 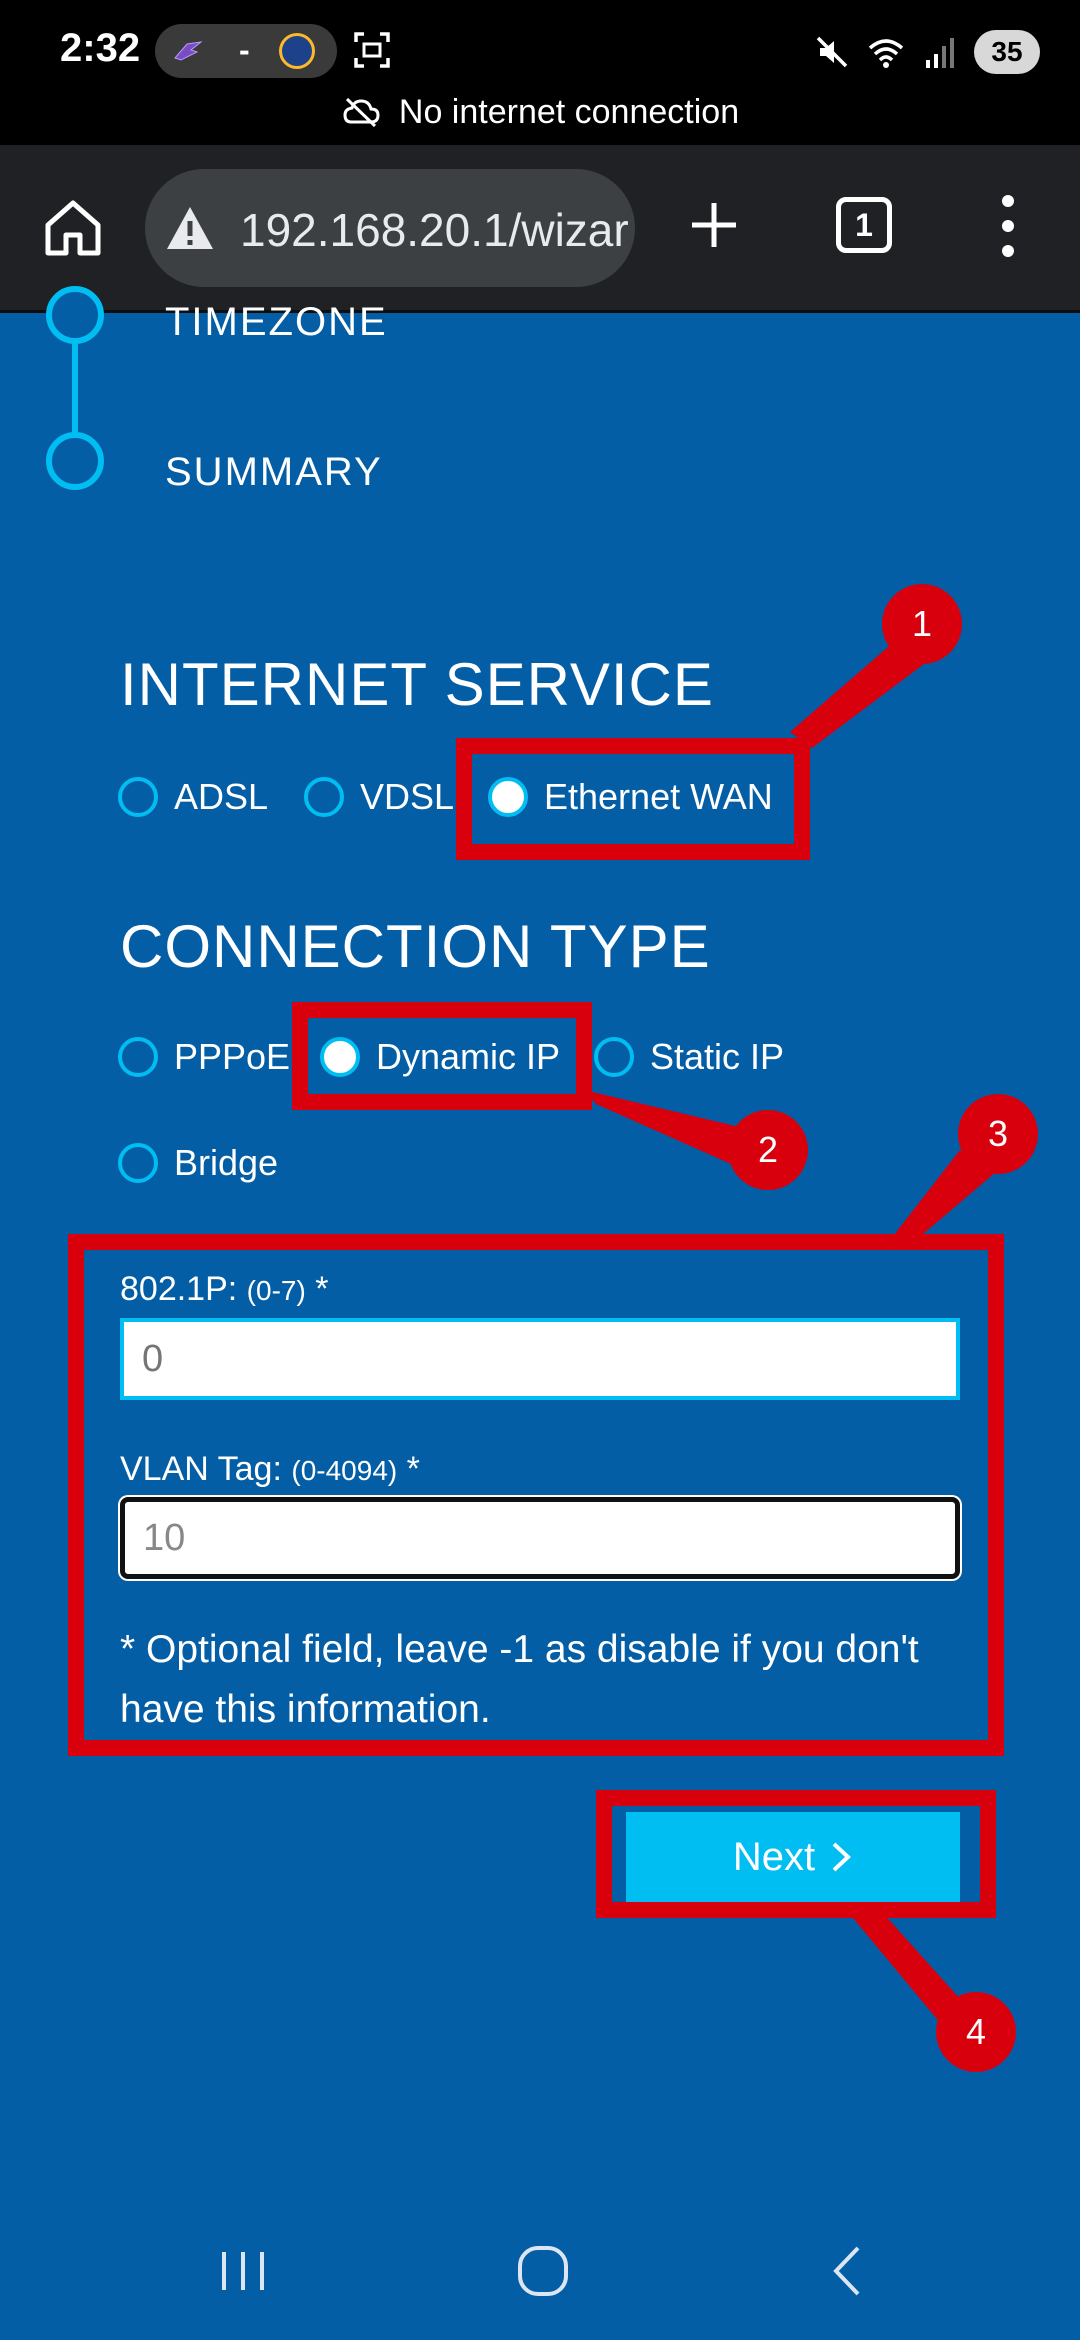 What do you see at coordinates (434, 230) in the screenshot?
I see `url-text: 192.168.20.1/wizar` at bounding box center [434, 230].